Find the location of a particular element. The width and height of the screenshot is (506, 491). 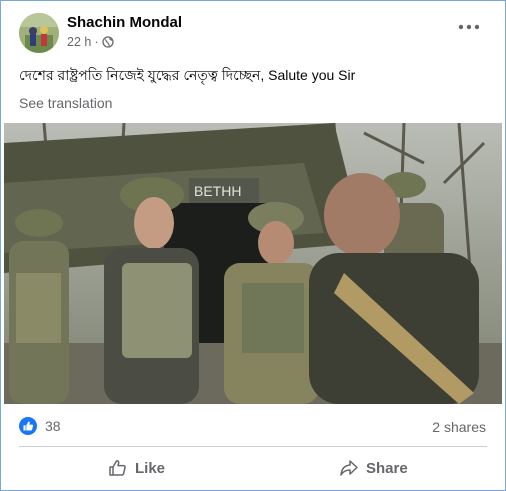

shares-count: 2 shares is located at coordinates (459, 427).